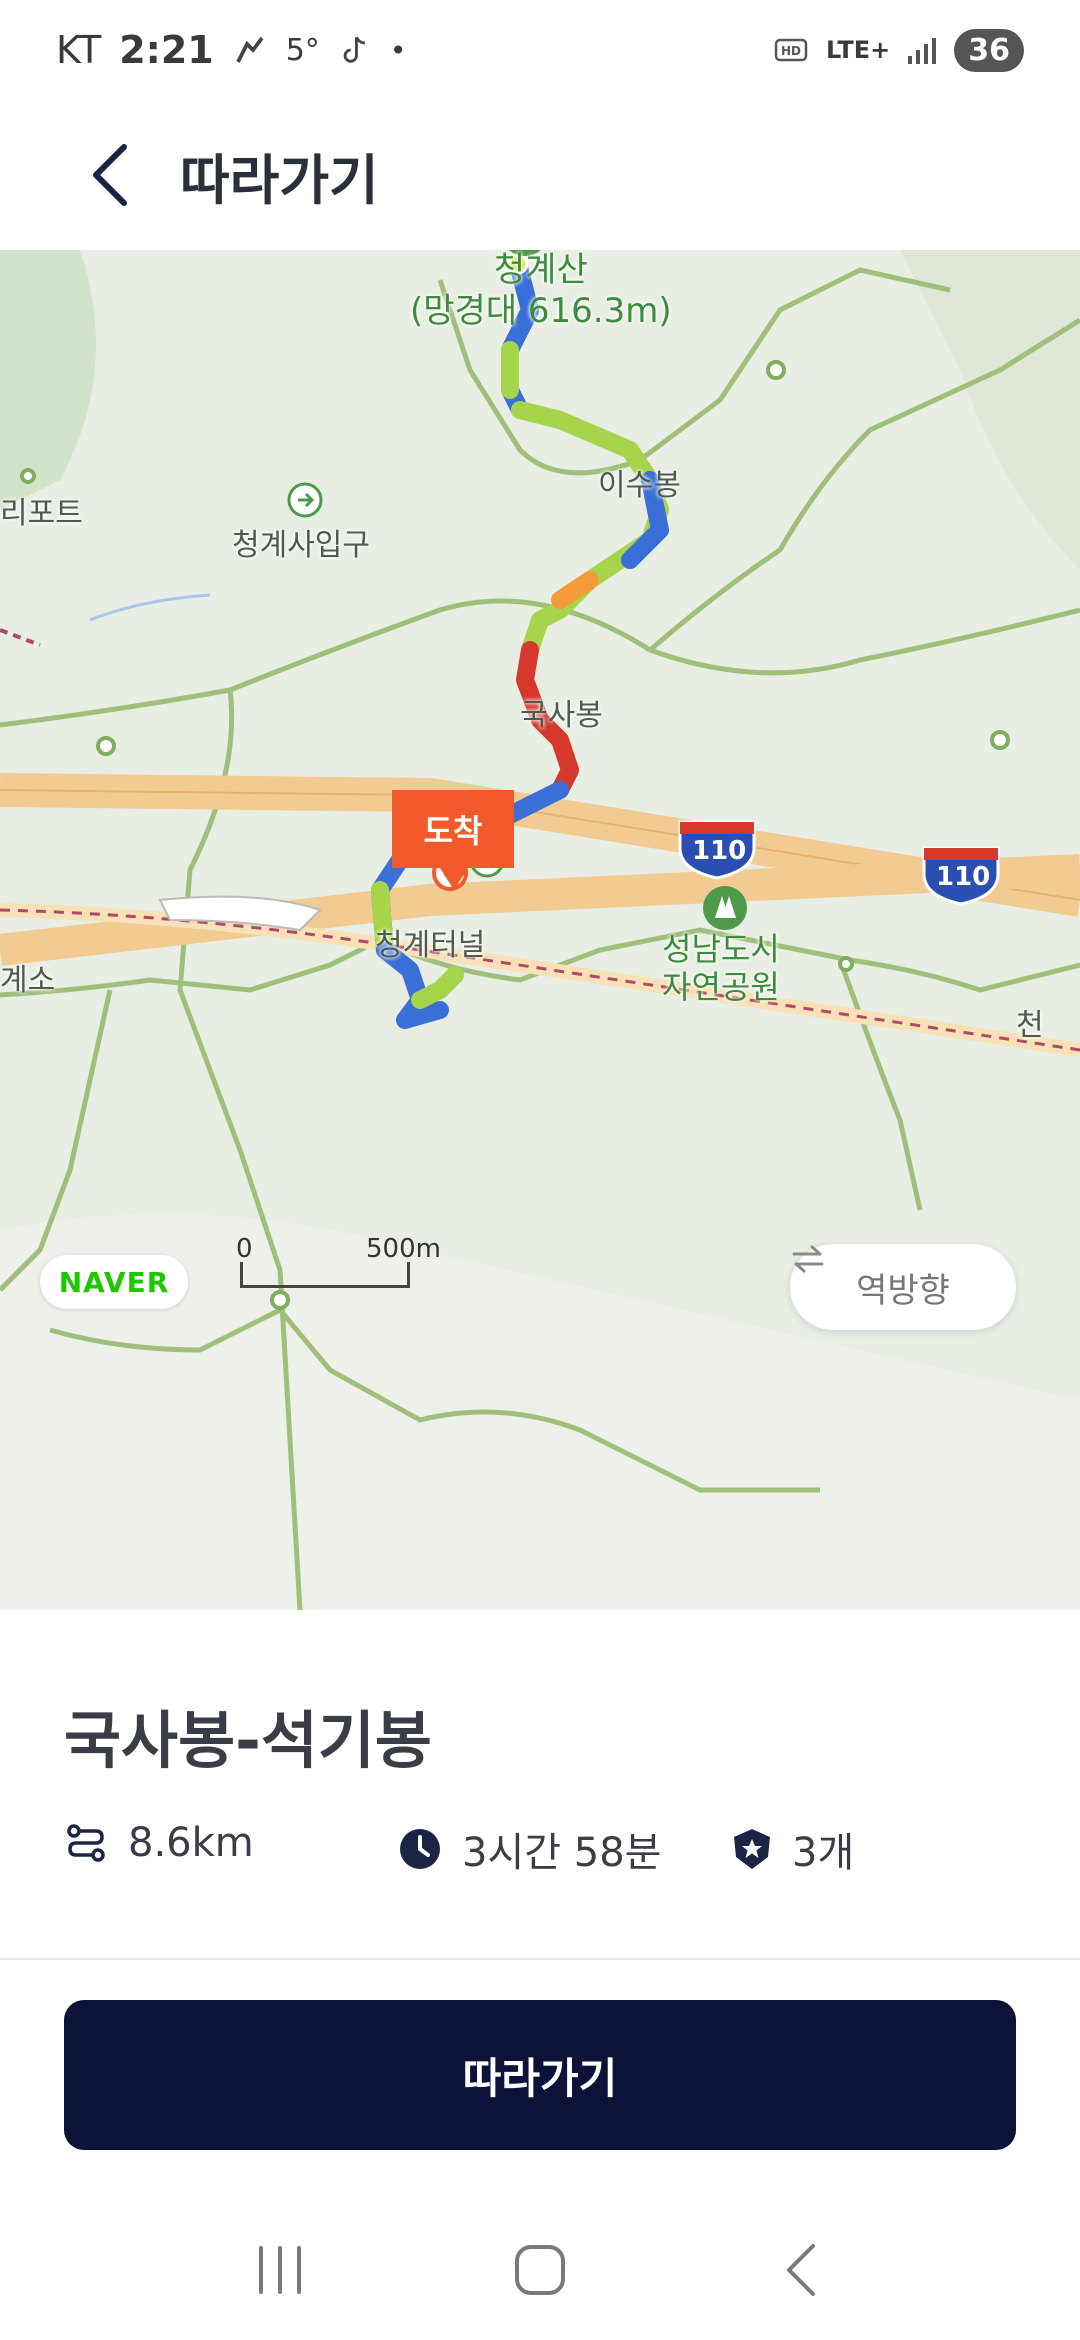 The width and height of the screenshot is (1080, 2340). I want to click on isubong-label: 이수봉, so click(639, 485).